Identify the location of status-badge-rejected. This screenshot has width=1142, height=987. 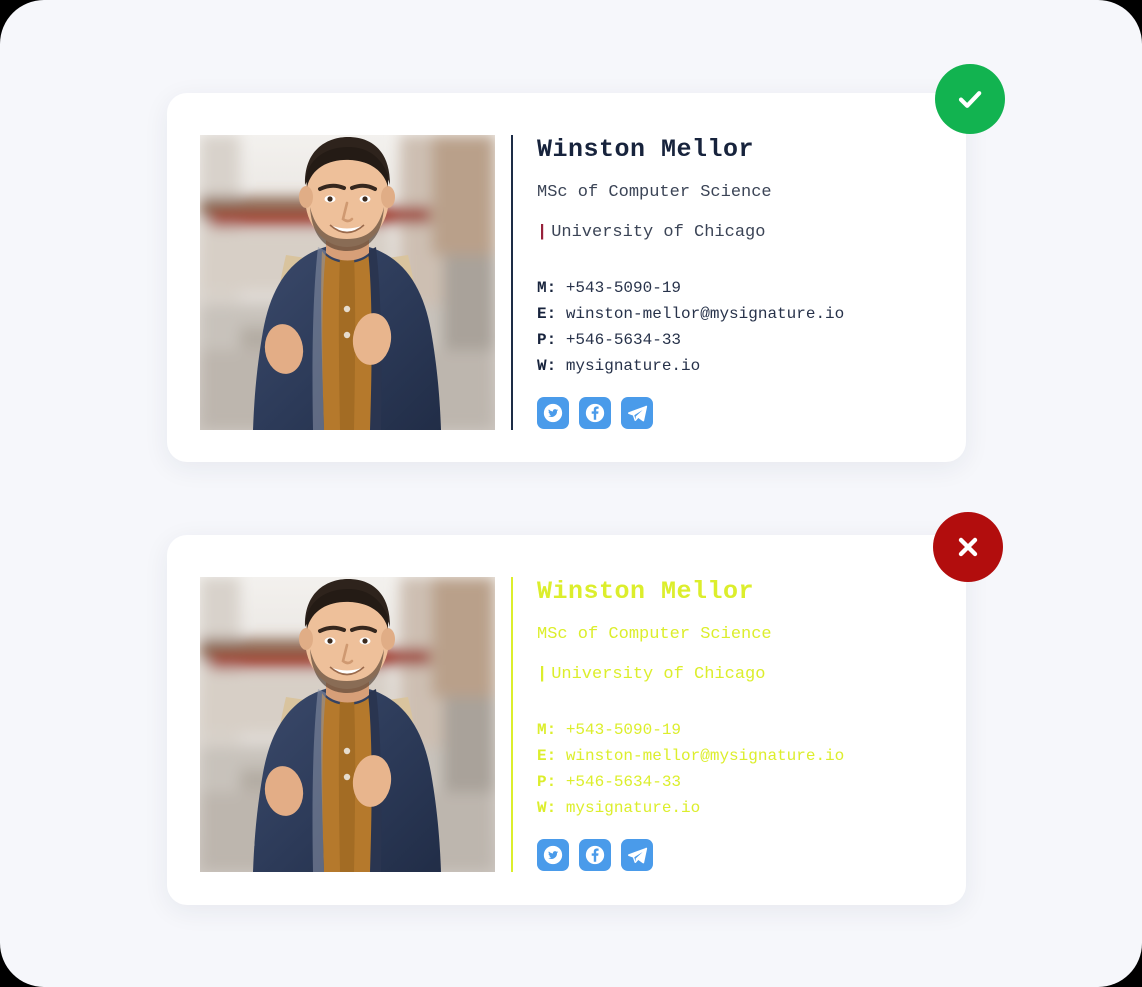
(968, 547).